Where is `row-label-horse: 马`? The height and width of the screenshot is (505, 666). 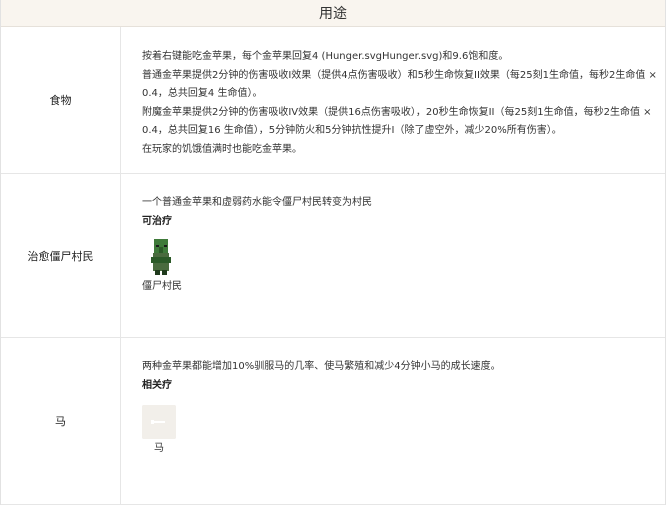 row-label-horse: 马 is located at coordinates (61, 421).